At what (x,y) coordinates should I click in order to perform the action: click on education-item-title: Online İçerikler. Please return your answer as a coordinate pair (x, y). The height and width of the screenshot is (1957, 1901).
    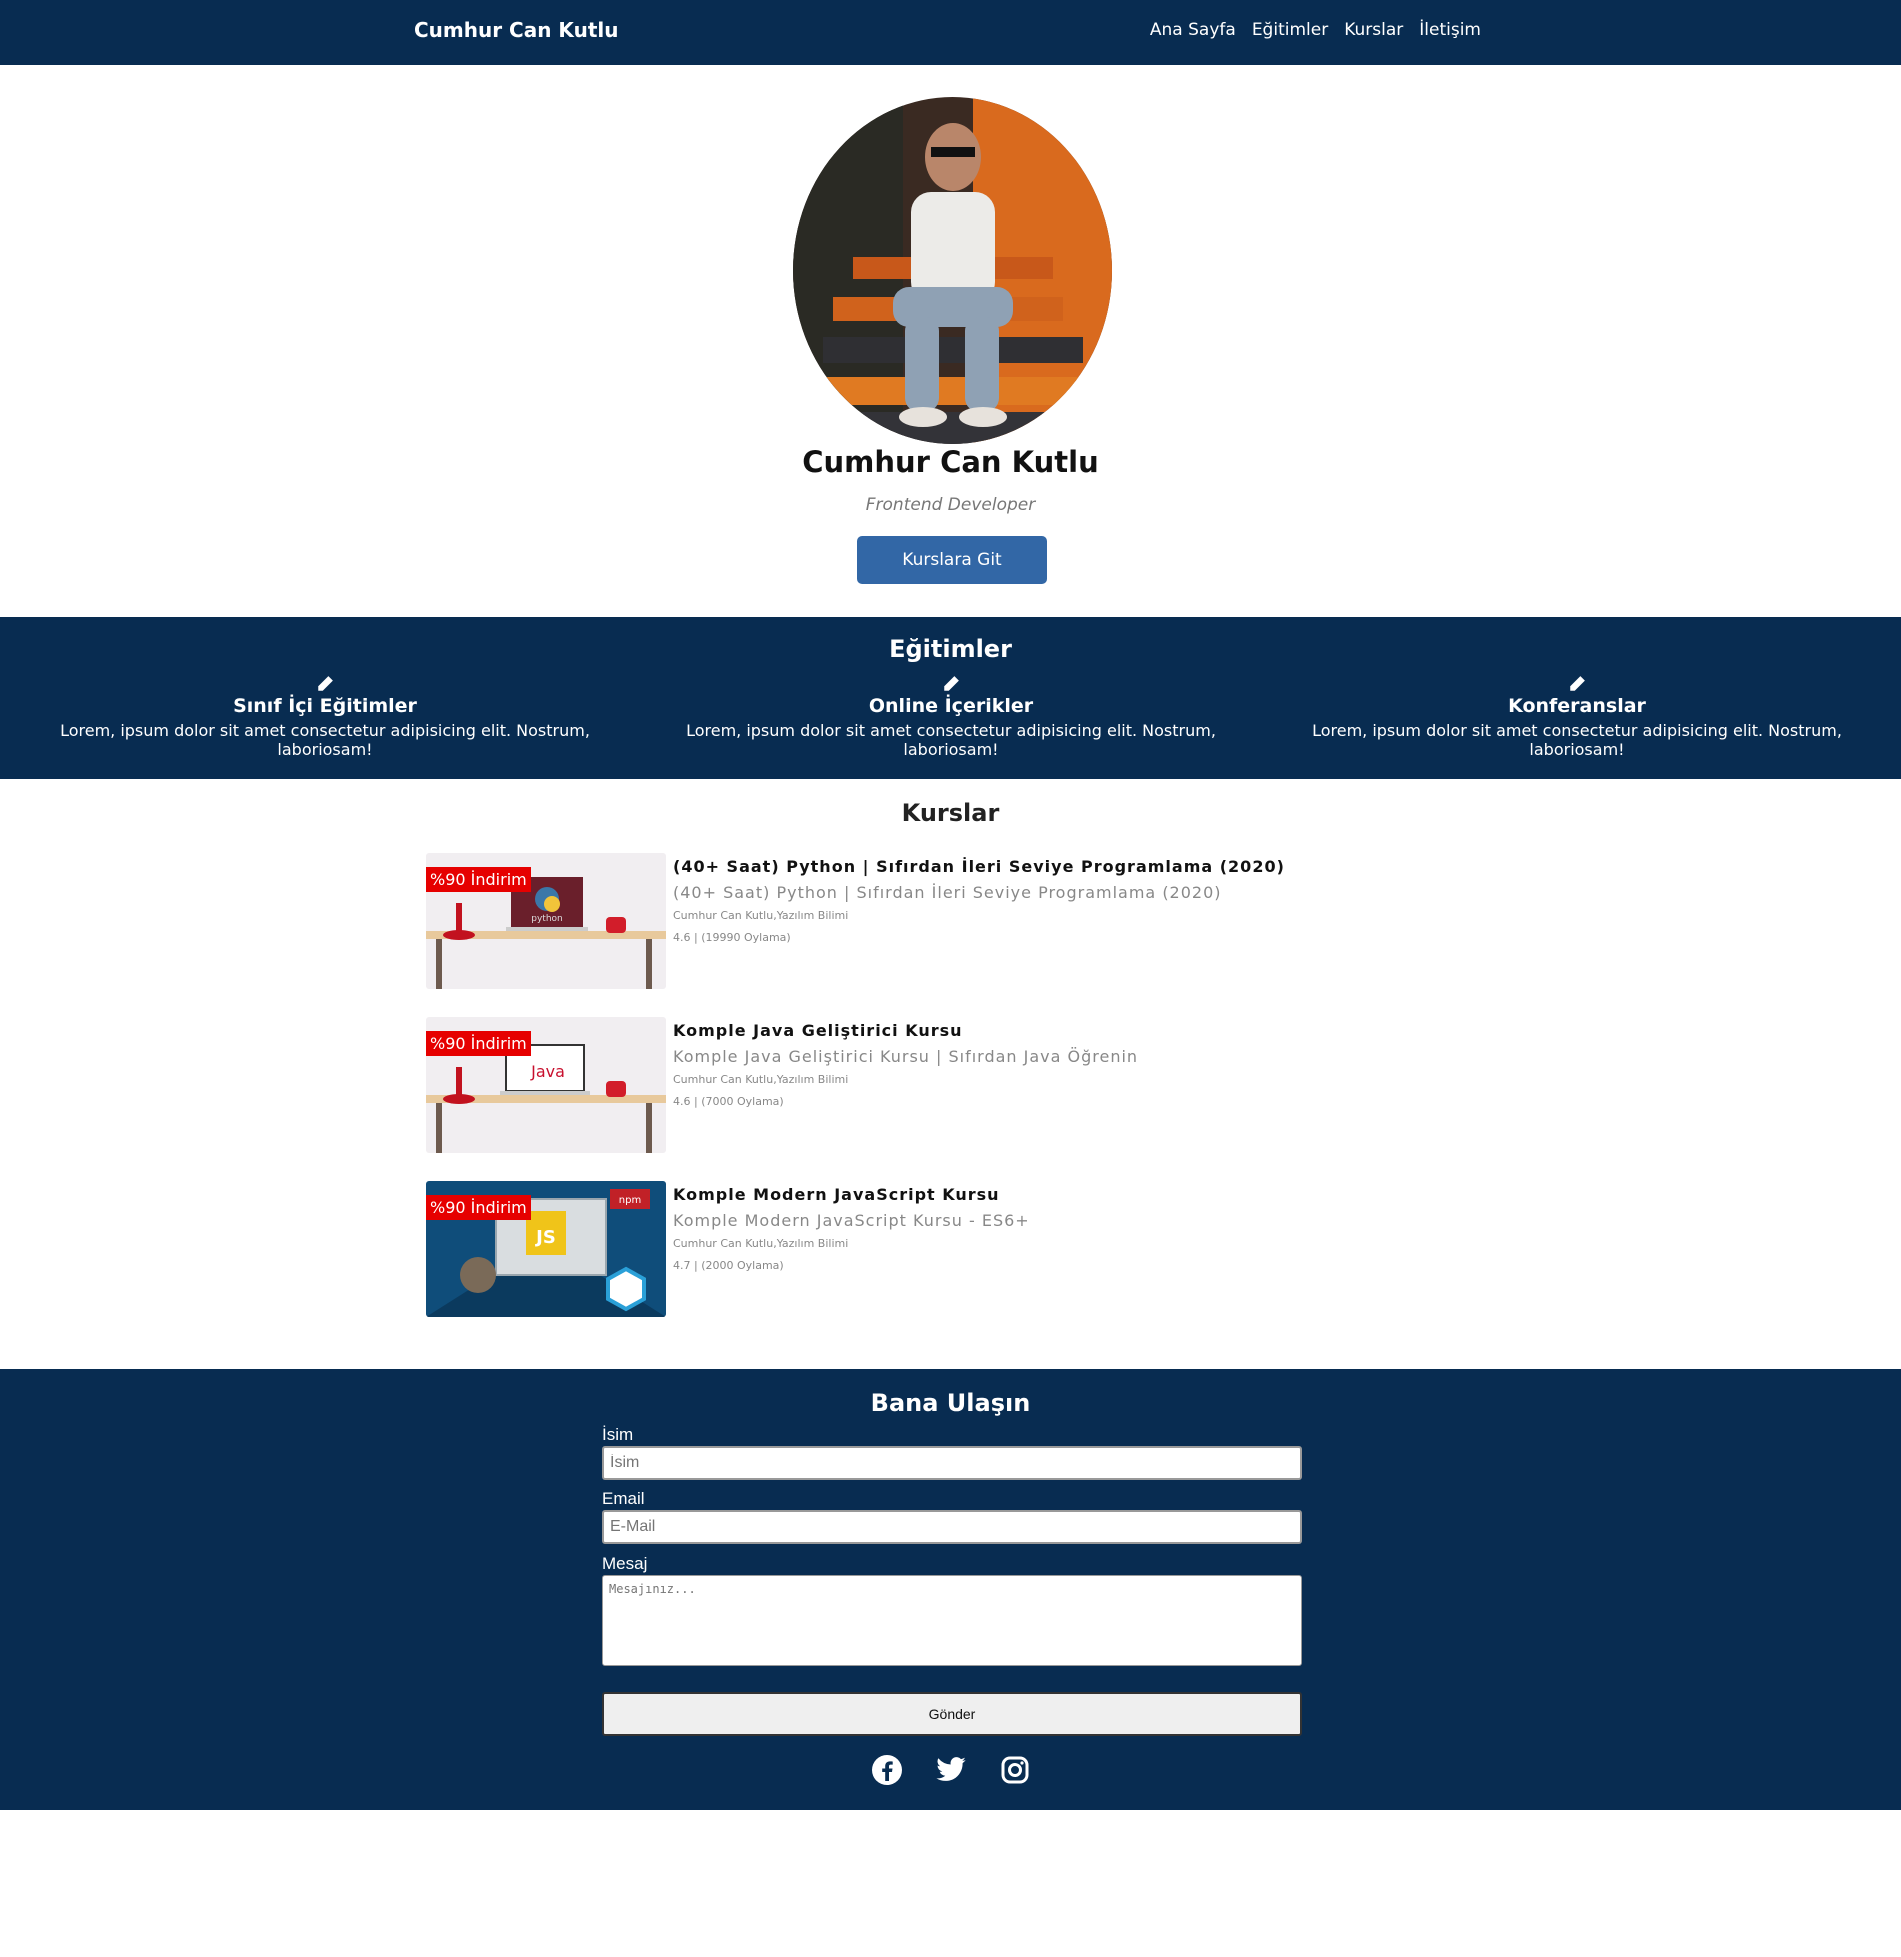
    Looking at the image, I should click on (951, 706).